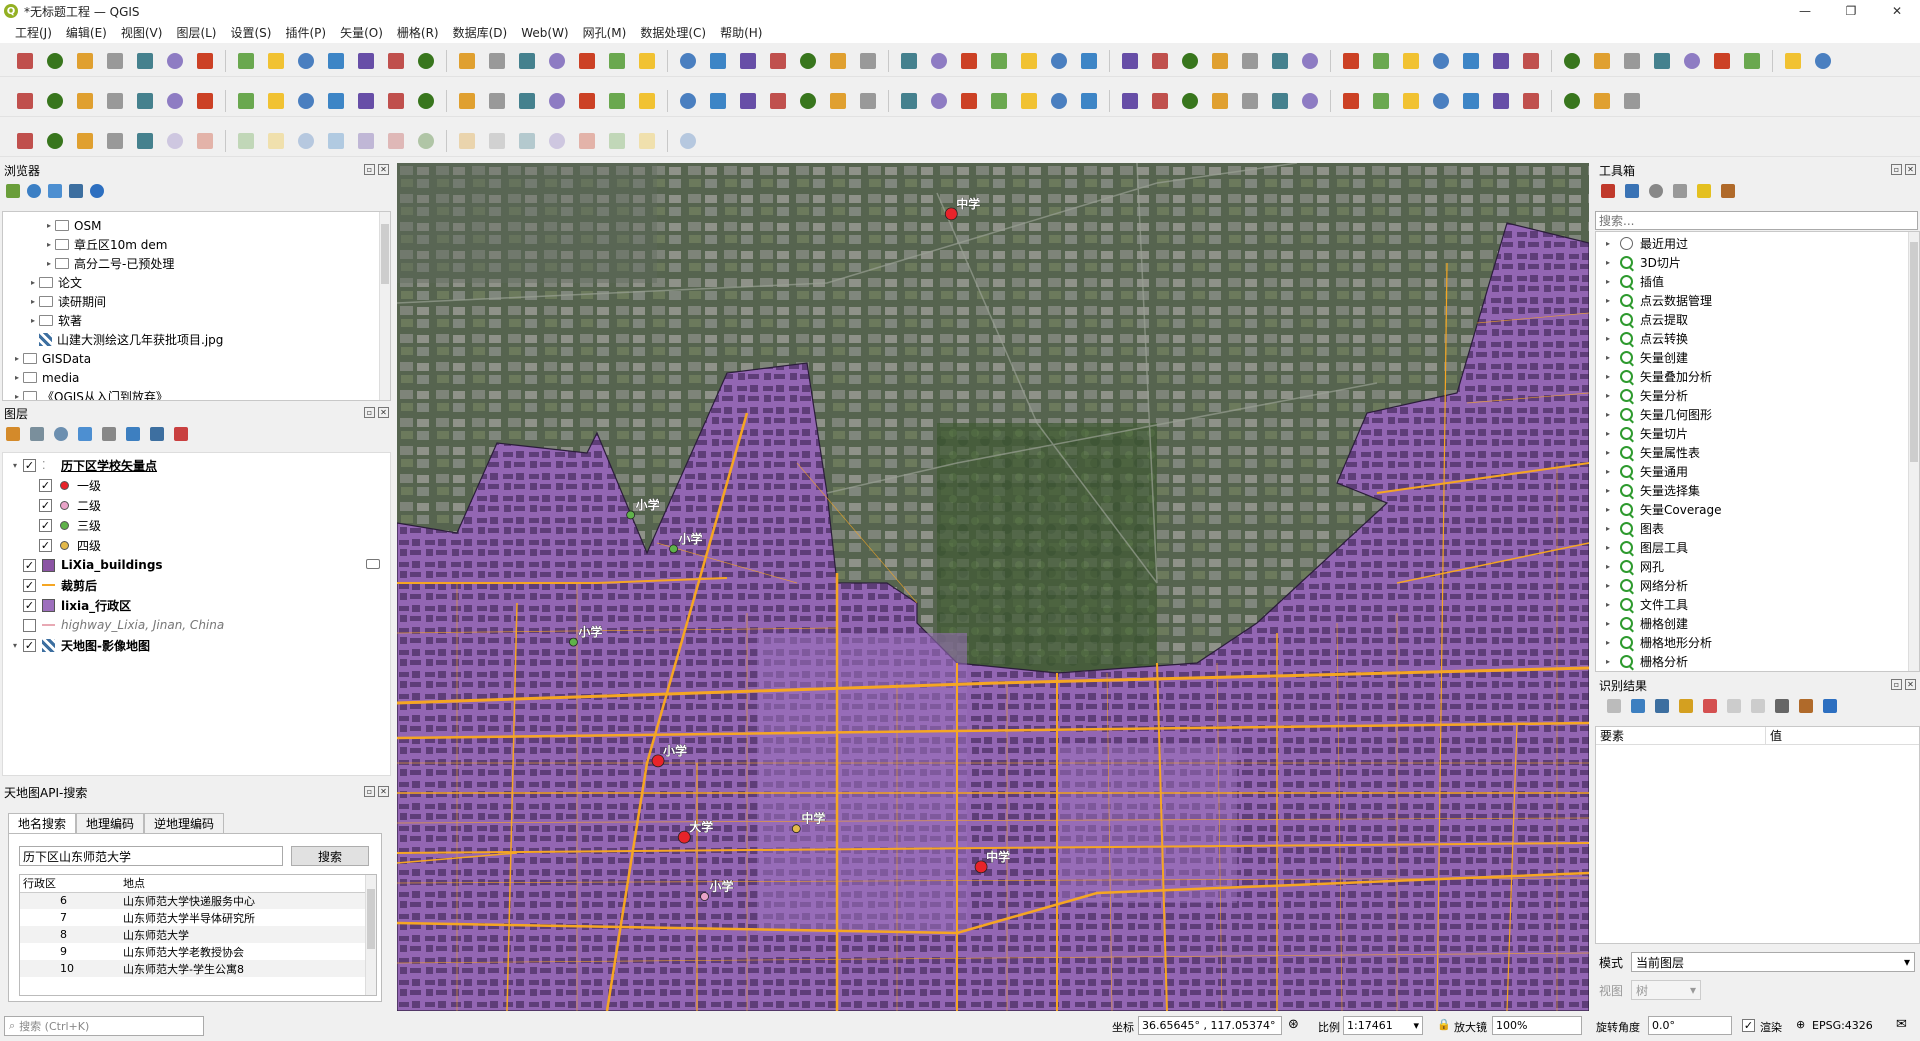  What do you see at coordinates (1757, 661) in the screenshot?
I see `toolbox-group: ▸ 栅格分析` at bounding box center [1757, 661].